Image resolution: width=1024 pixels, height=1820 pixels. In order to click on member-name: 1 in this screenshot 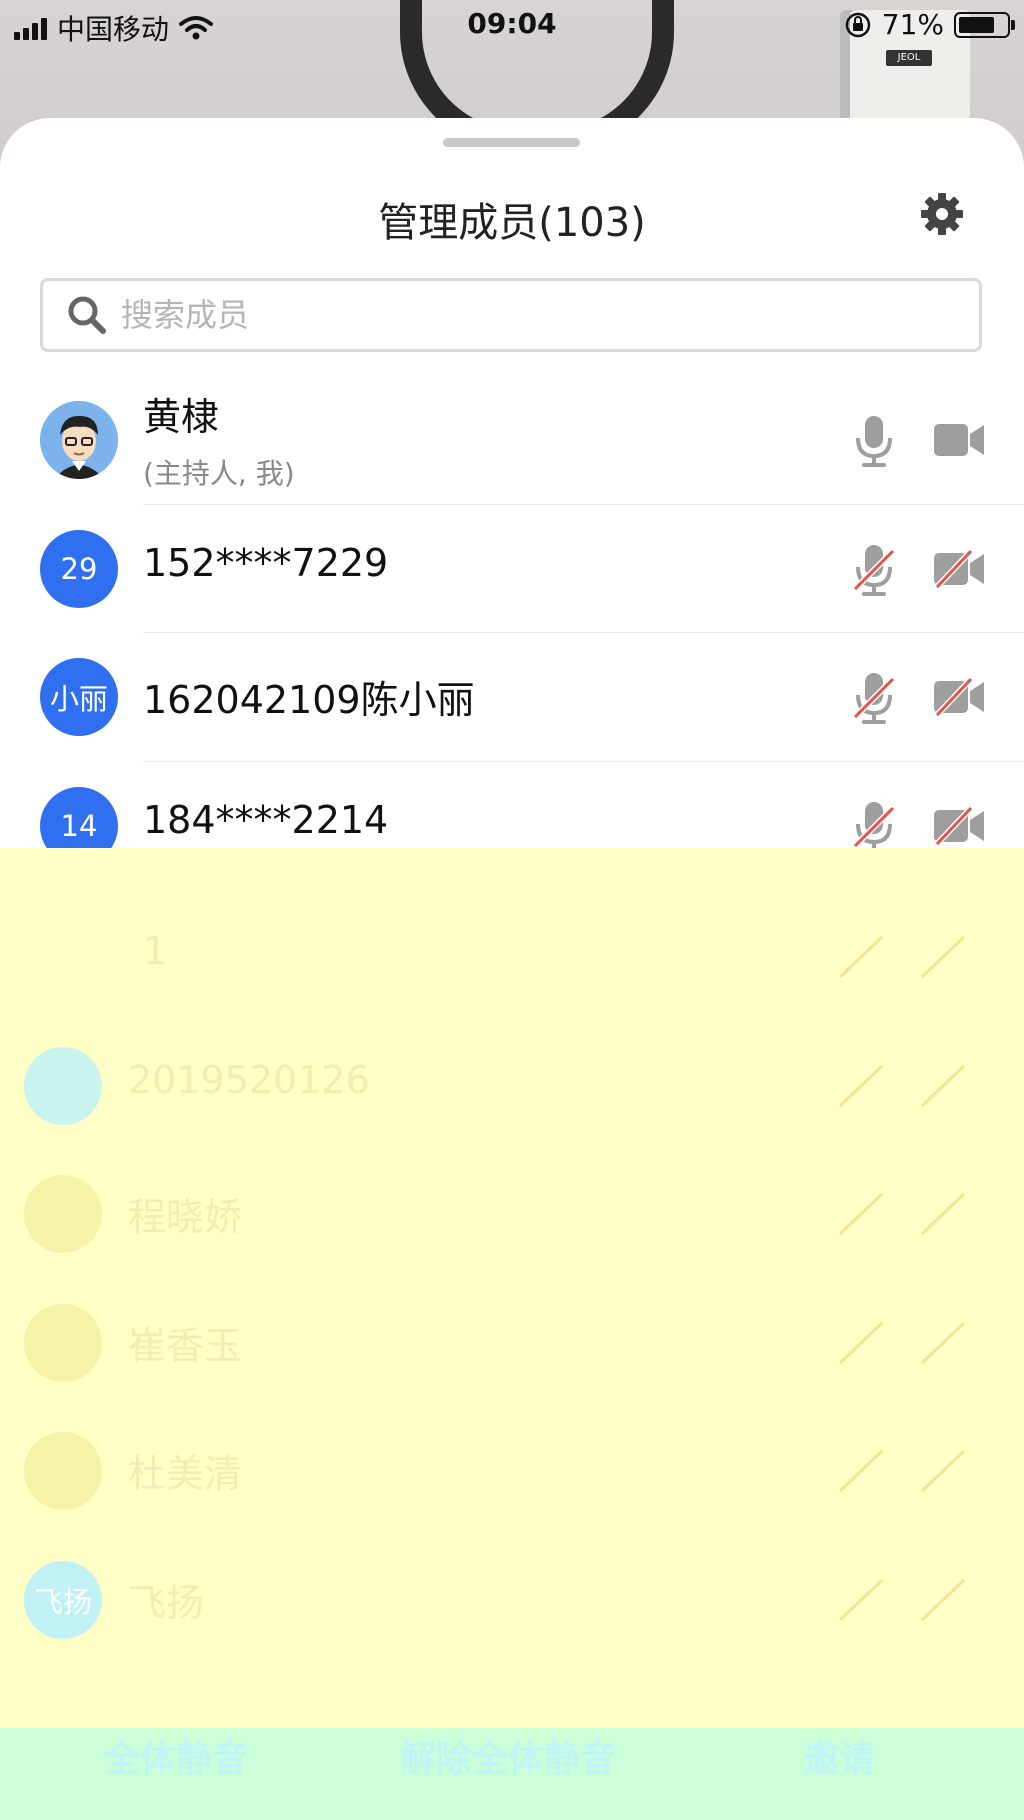, I will do `click(155, 951)`.